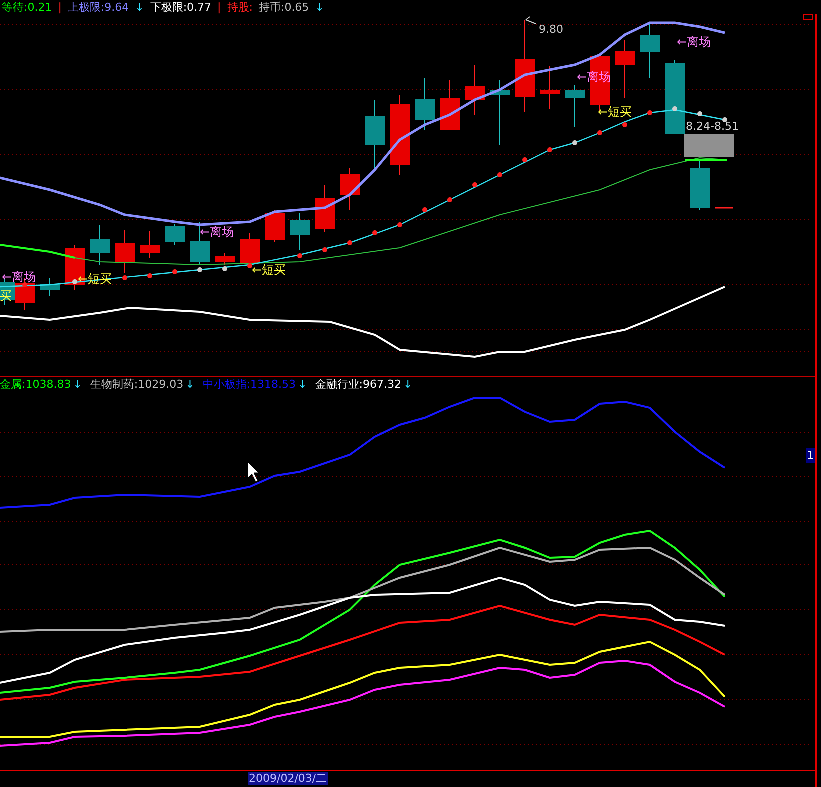 This screenshot has width=821, height=787. What do you see at coordinates (531, 20) in the screenshot?
I see `pointer-mark-icon` at bounding box center [531, 20].